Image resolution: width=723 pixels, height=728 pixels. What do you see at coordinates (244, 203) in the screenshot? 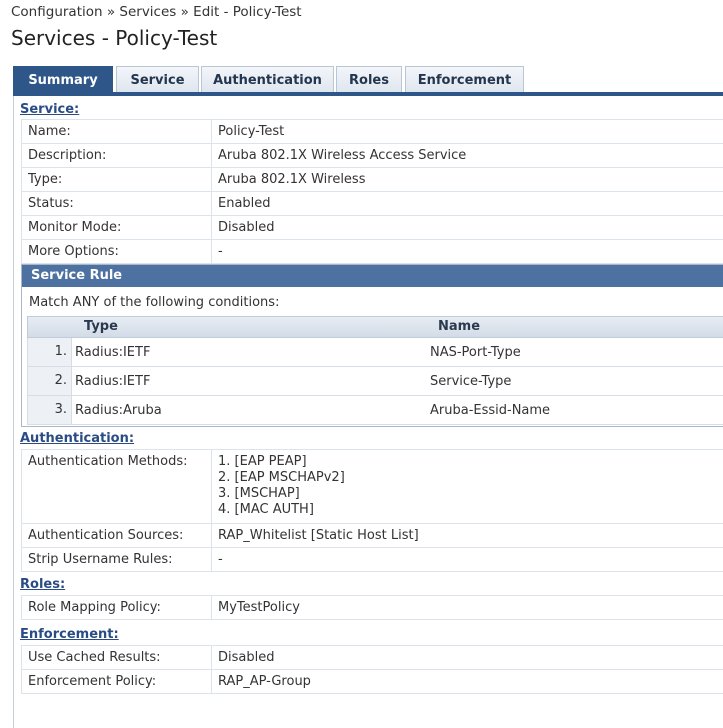
I see `row-value: Enabled` at bounding box center [244, 203].